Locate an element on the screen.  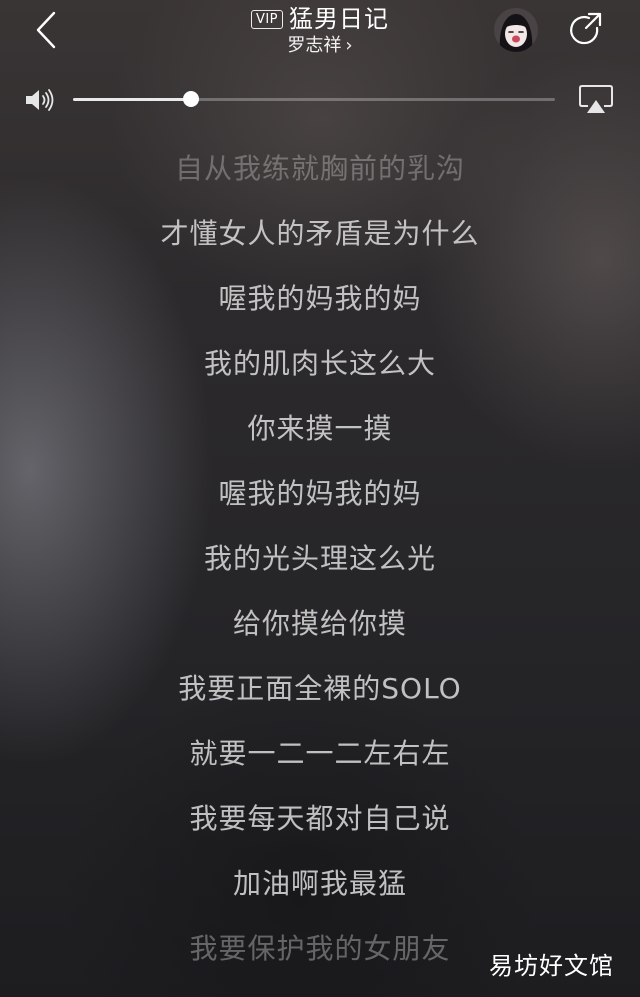
lyric-line: 加油啊我最猛 is located at coordinates (320, 883).